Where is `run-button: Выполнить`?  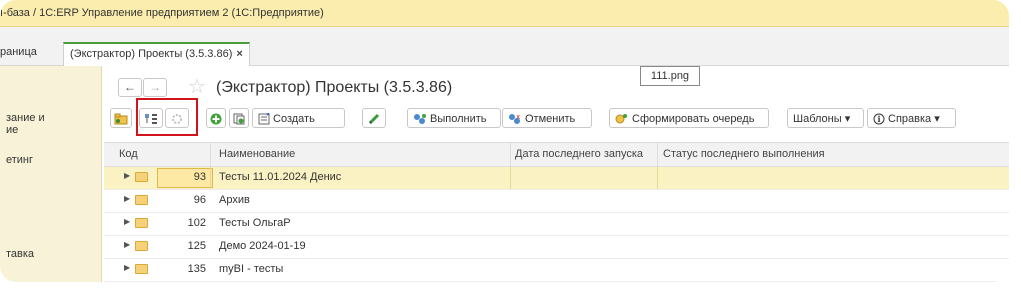
run-button: Выполнить is located at coordinates (454, 118).